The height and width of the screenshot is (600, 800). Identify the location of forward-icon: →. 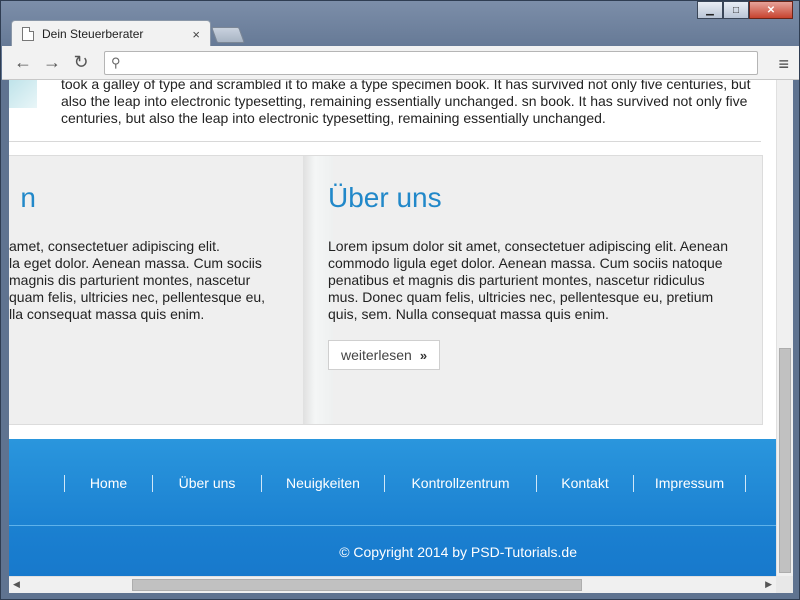
(52, 63).